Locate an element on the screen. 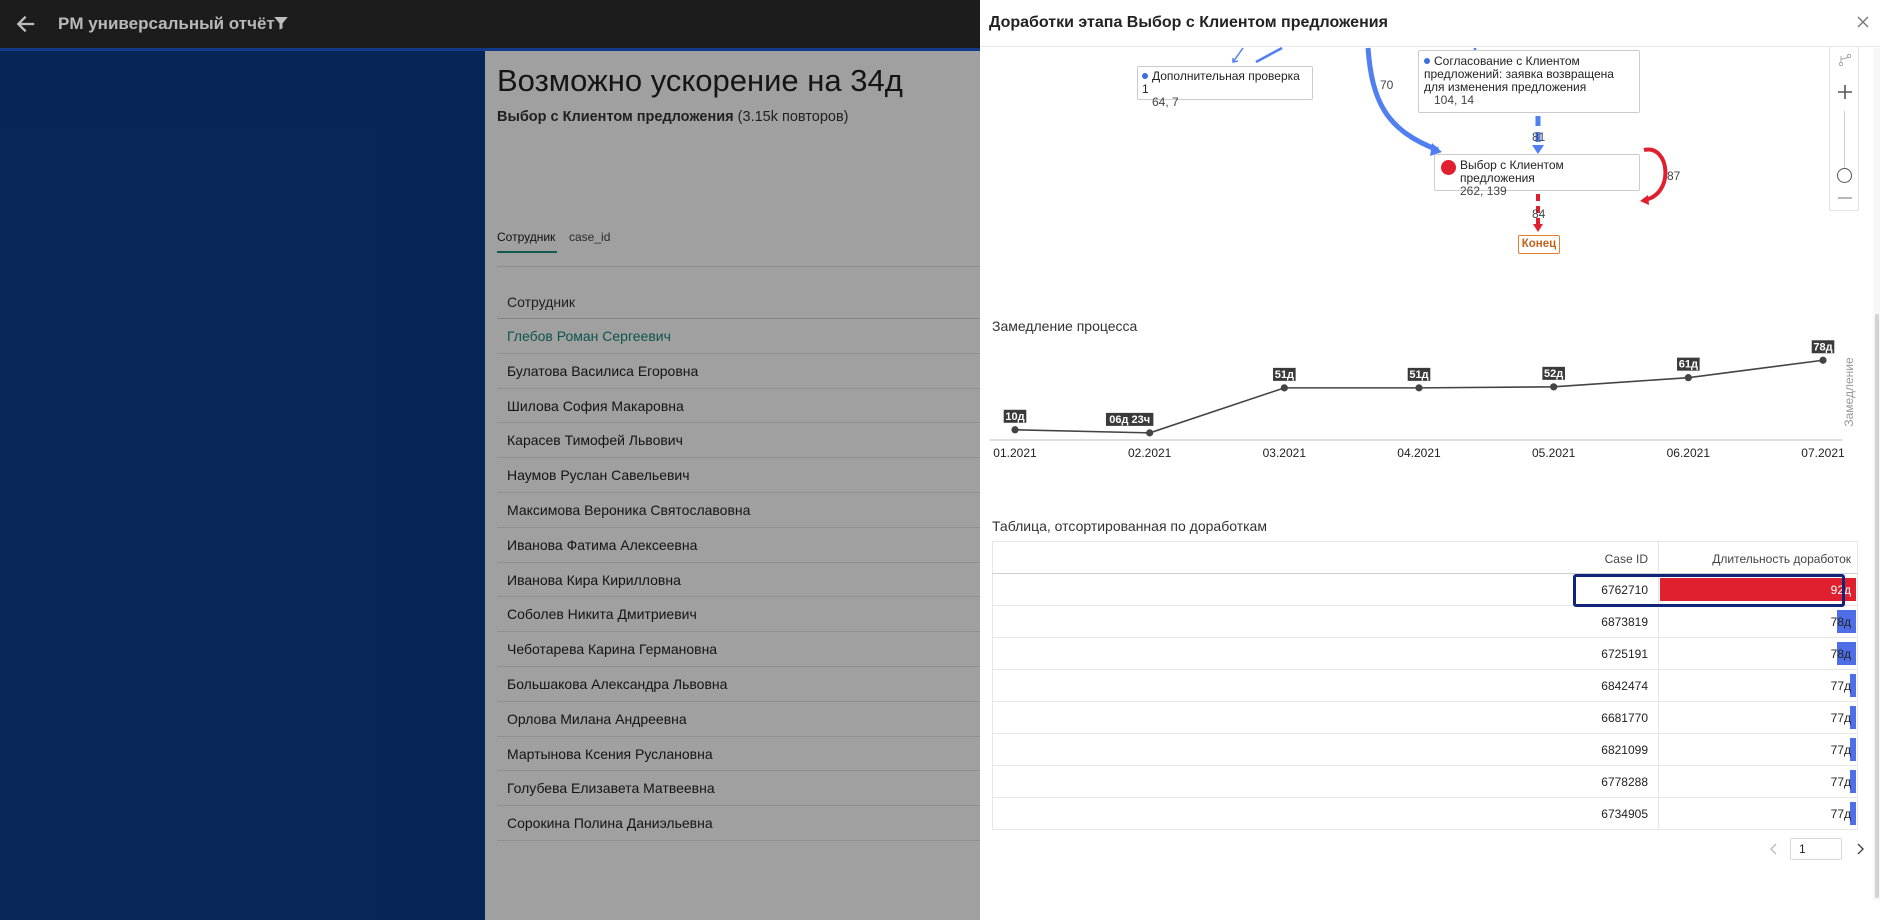  node-label: Выбор с Клиентом предложения is located at coordinates (1512, 171).